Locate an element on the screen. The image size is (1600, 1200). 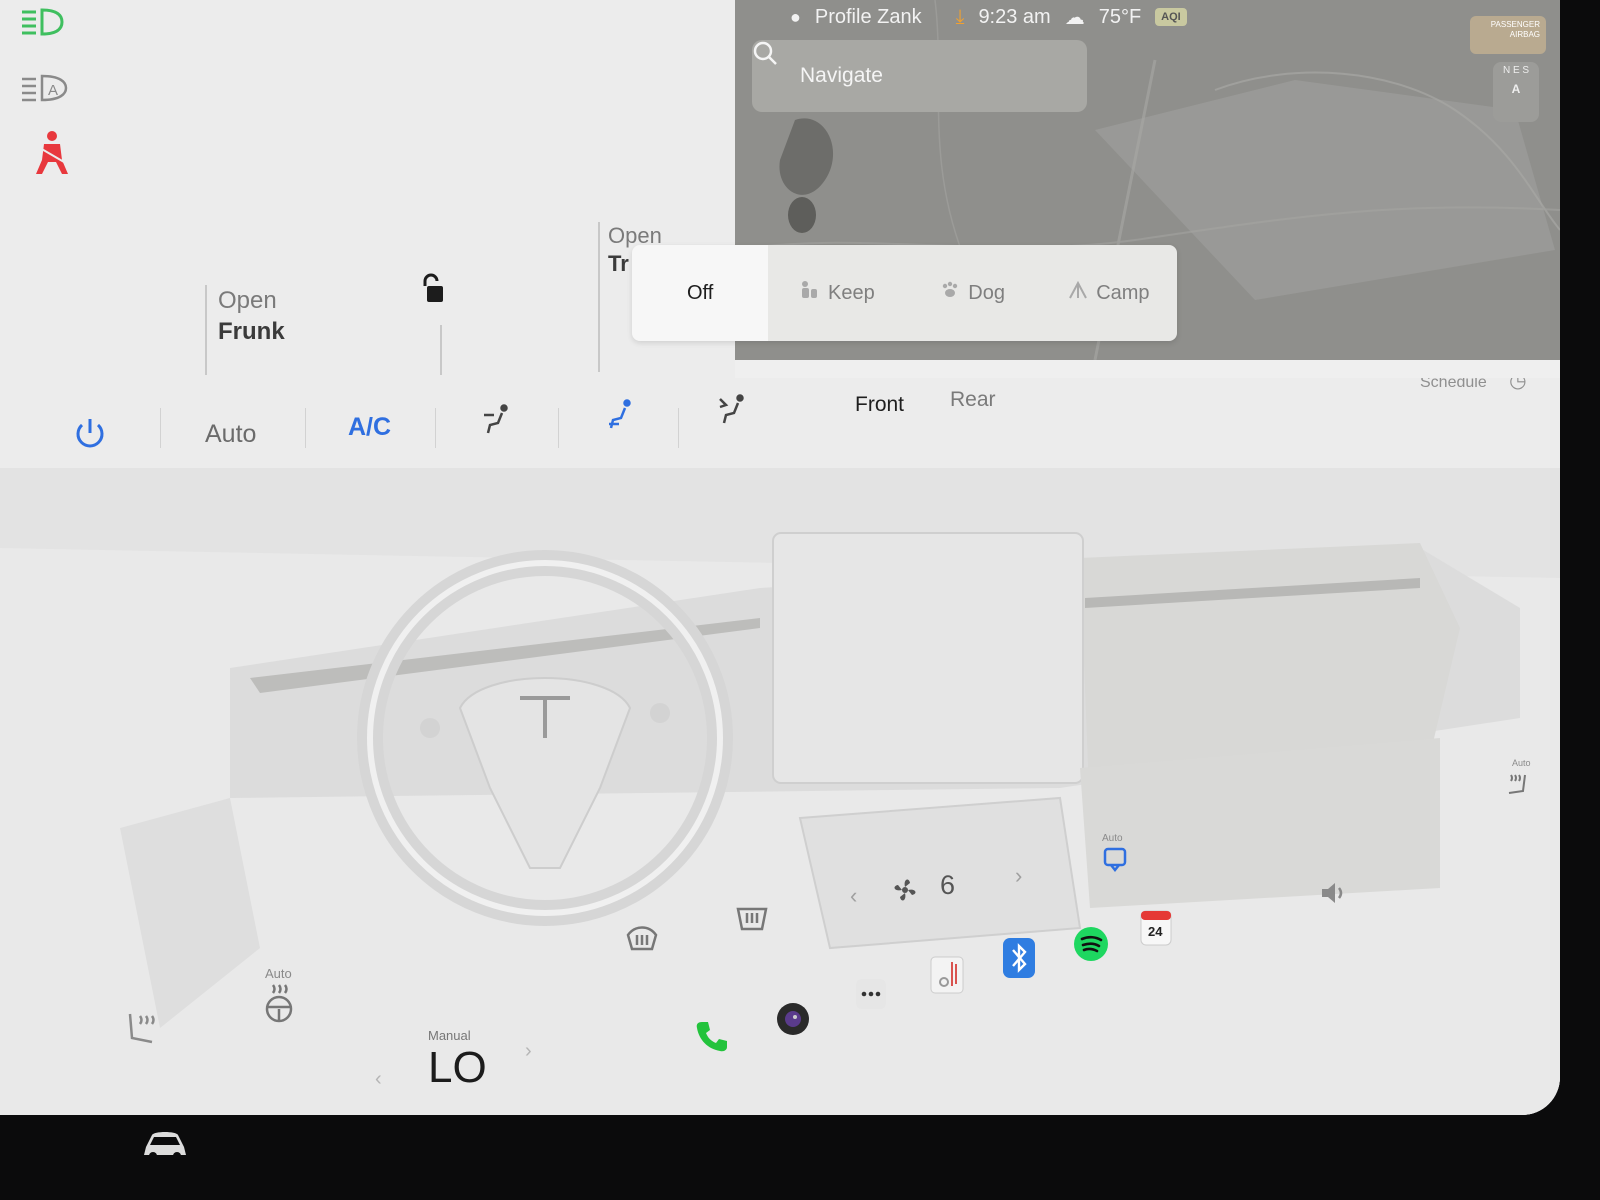
navigate-placeholder: Navigate is located at coordinates (841, 75).